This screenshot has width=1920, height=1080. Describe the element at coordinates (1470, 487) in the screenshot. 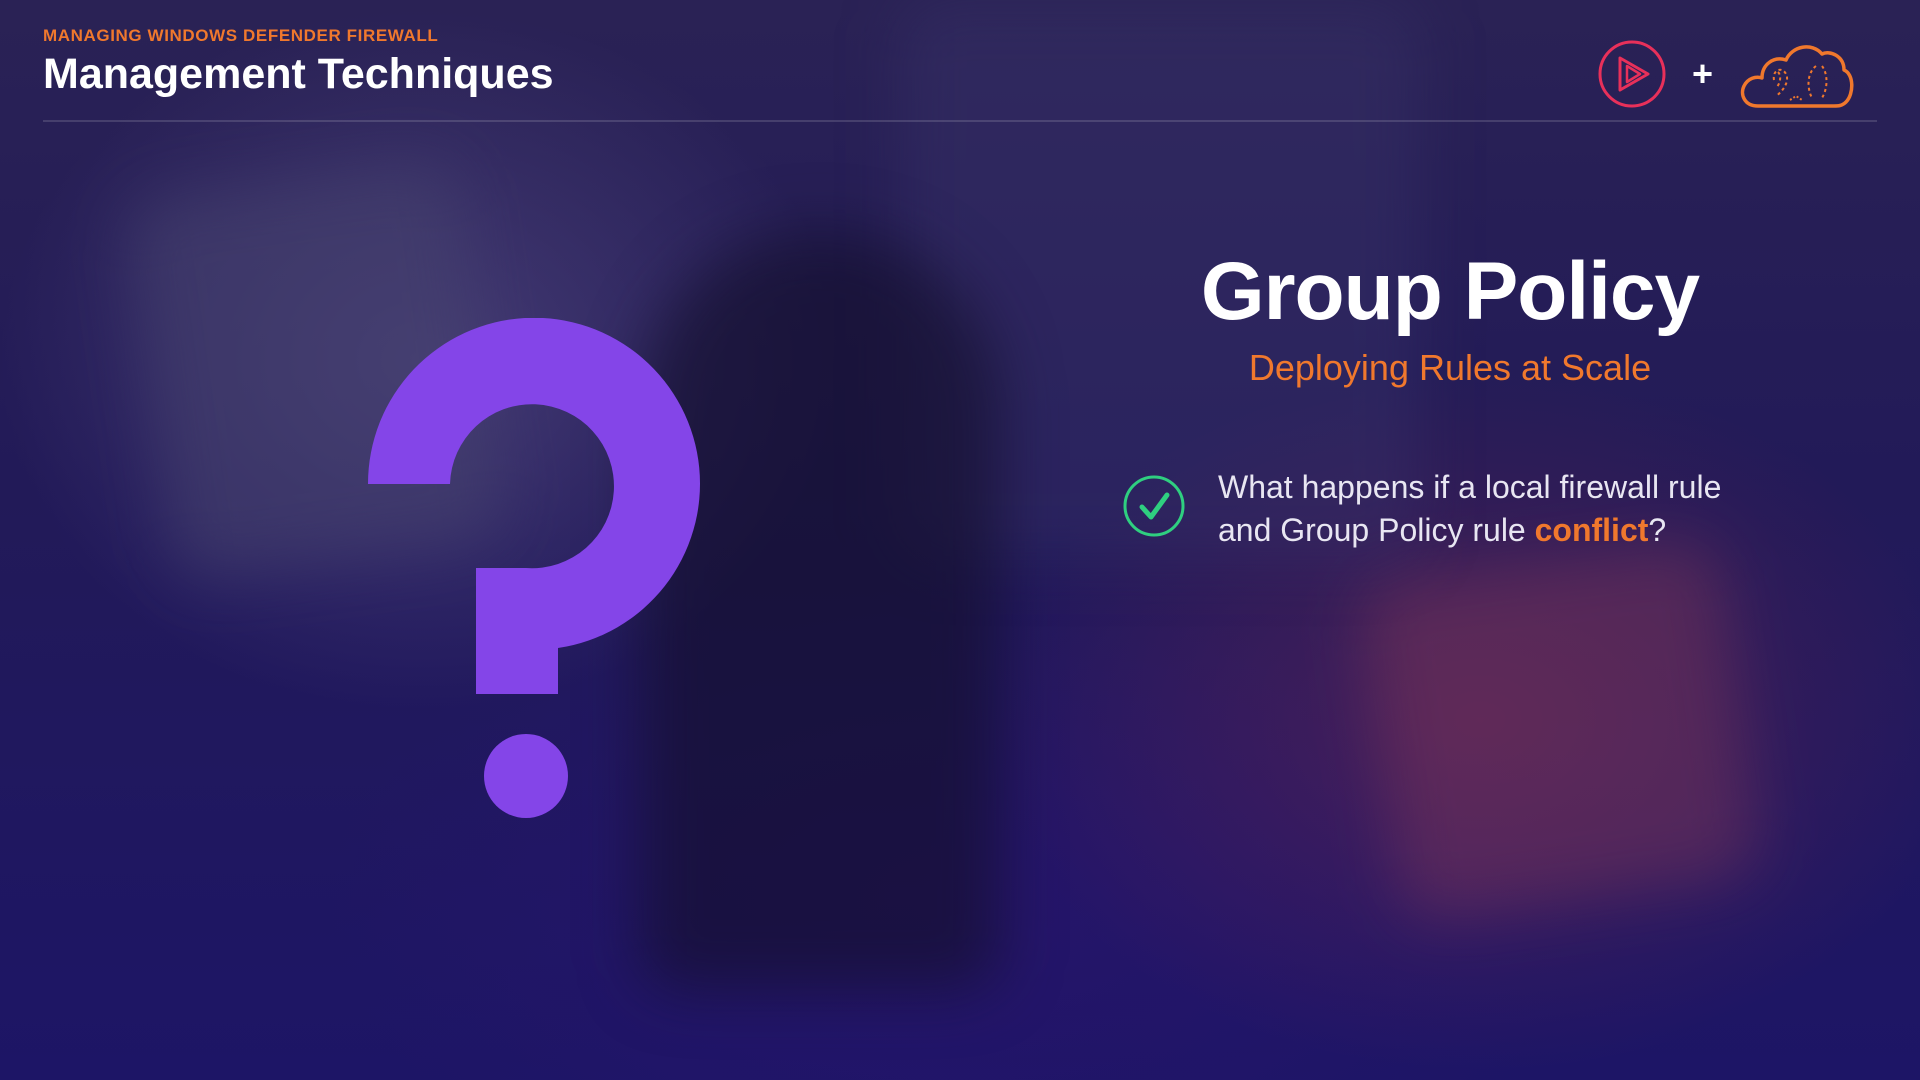

I see `bullet-text-line-1: What happens if a local firewall rule` at that location.